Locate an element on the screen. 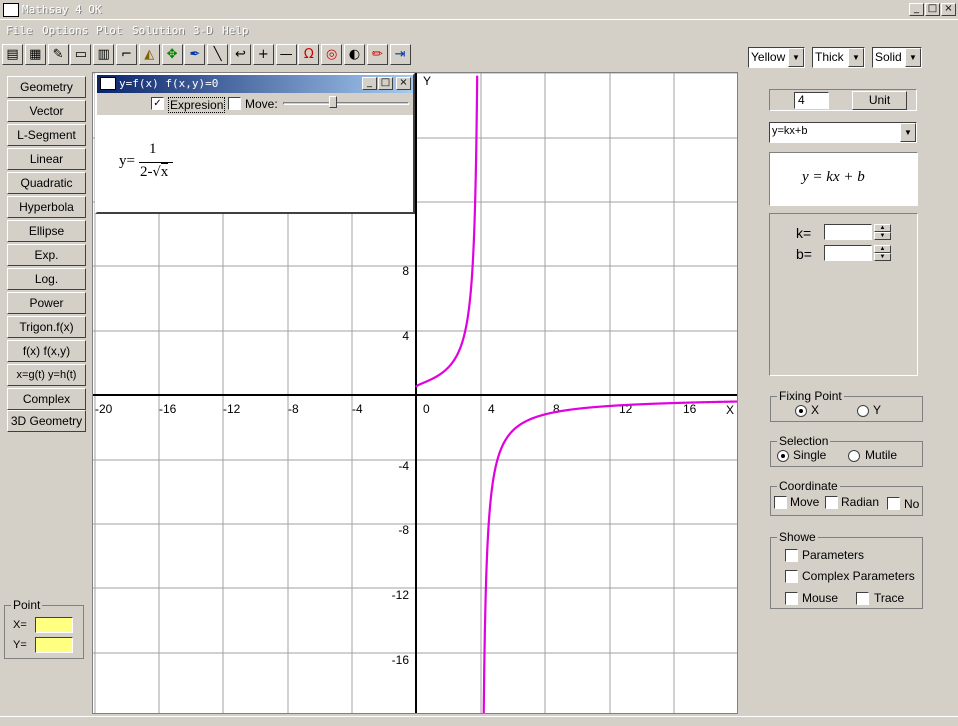 The height and width of the screenshot is (726, 958). corner-icon: ⌐ is located at coordinates (126, 54).